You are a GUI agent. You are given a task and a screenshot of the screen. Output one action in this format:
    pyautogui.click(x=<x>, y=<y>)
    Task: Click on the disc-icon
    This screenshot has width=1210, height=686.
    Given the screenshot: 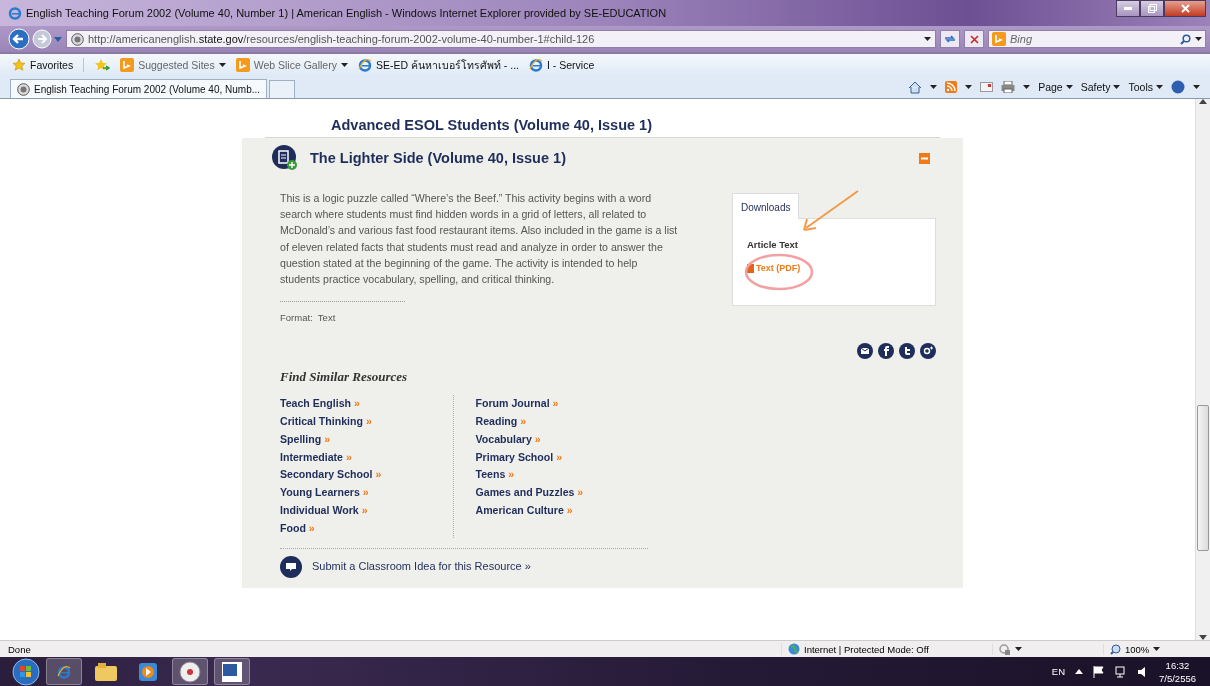 What is the action you would take?
    pyautogui.click(x=190, y=671)
    